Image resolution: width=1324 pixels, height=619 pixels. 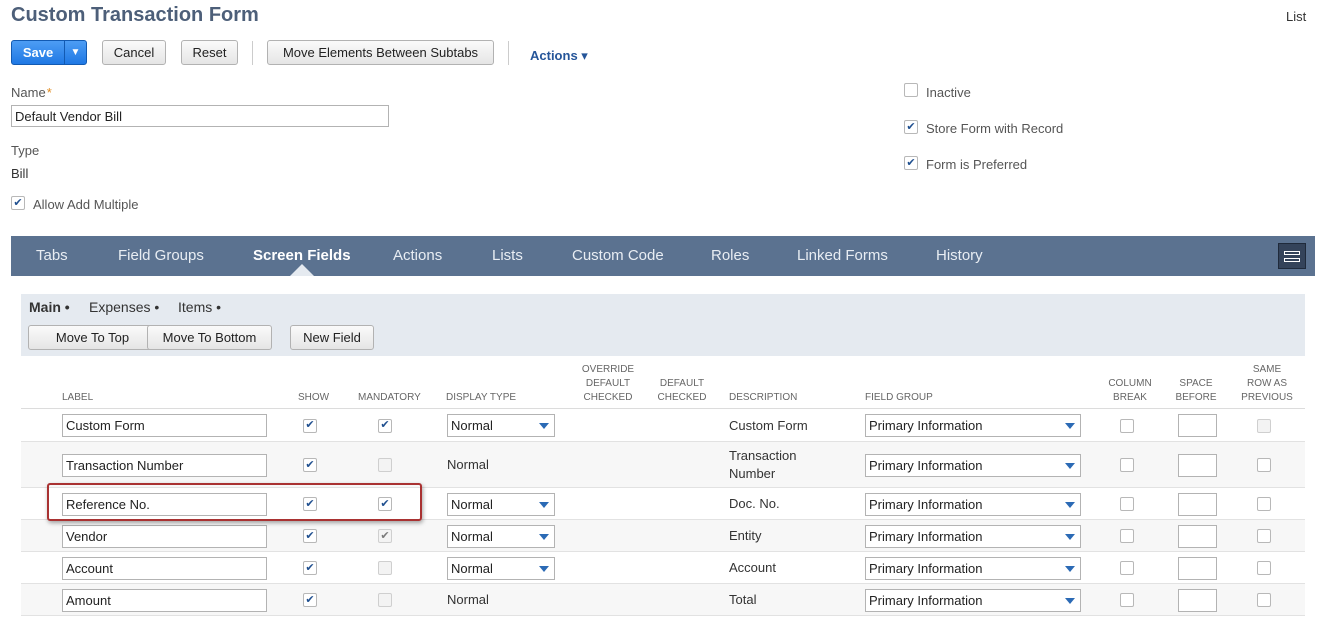 I want to click on reset-button: Reset, so click(x=209, y=52).